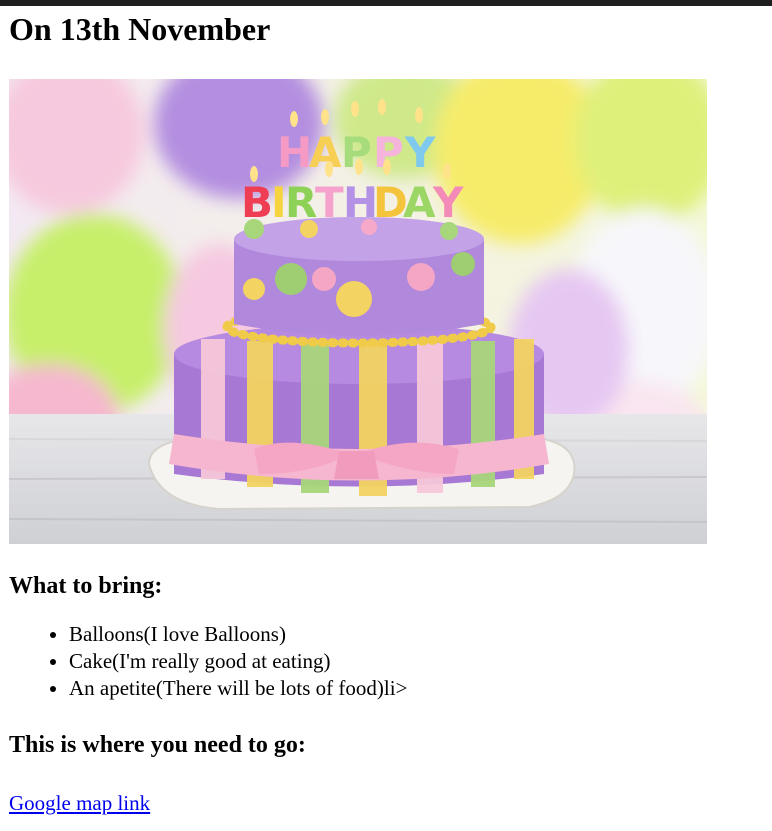 The height and width of the screenshot is (831, 772). I want to click on svg-text: B, so click(257, 202).